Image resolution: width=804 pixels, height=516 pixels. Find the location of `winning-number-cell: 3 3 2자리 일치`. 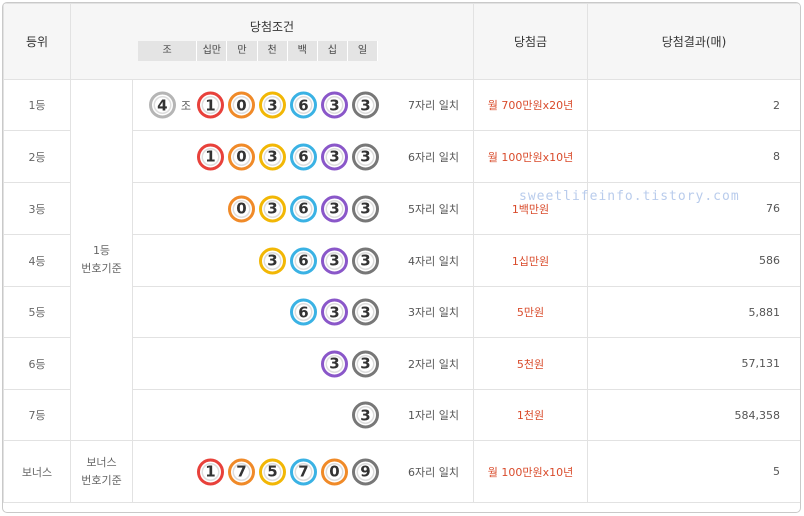

winning-number-cell: 3 3 2자리 일치 is located at coordinates (303, 363).